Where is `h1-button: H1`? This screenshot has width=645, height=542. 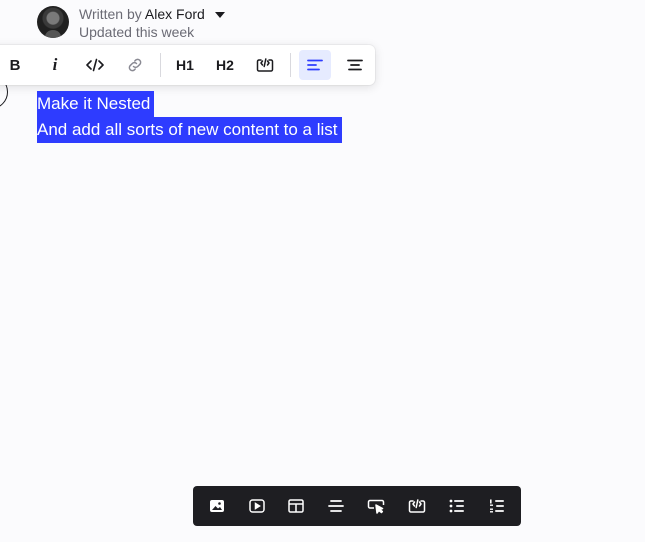 h1-button: H1 is located at coordinates (185, 65).